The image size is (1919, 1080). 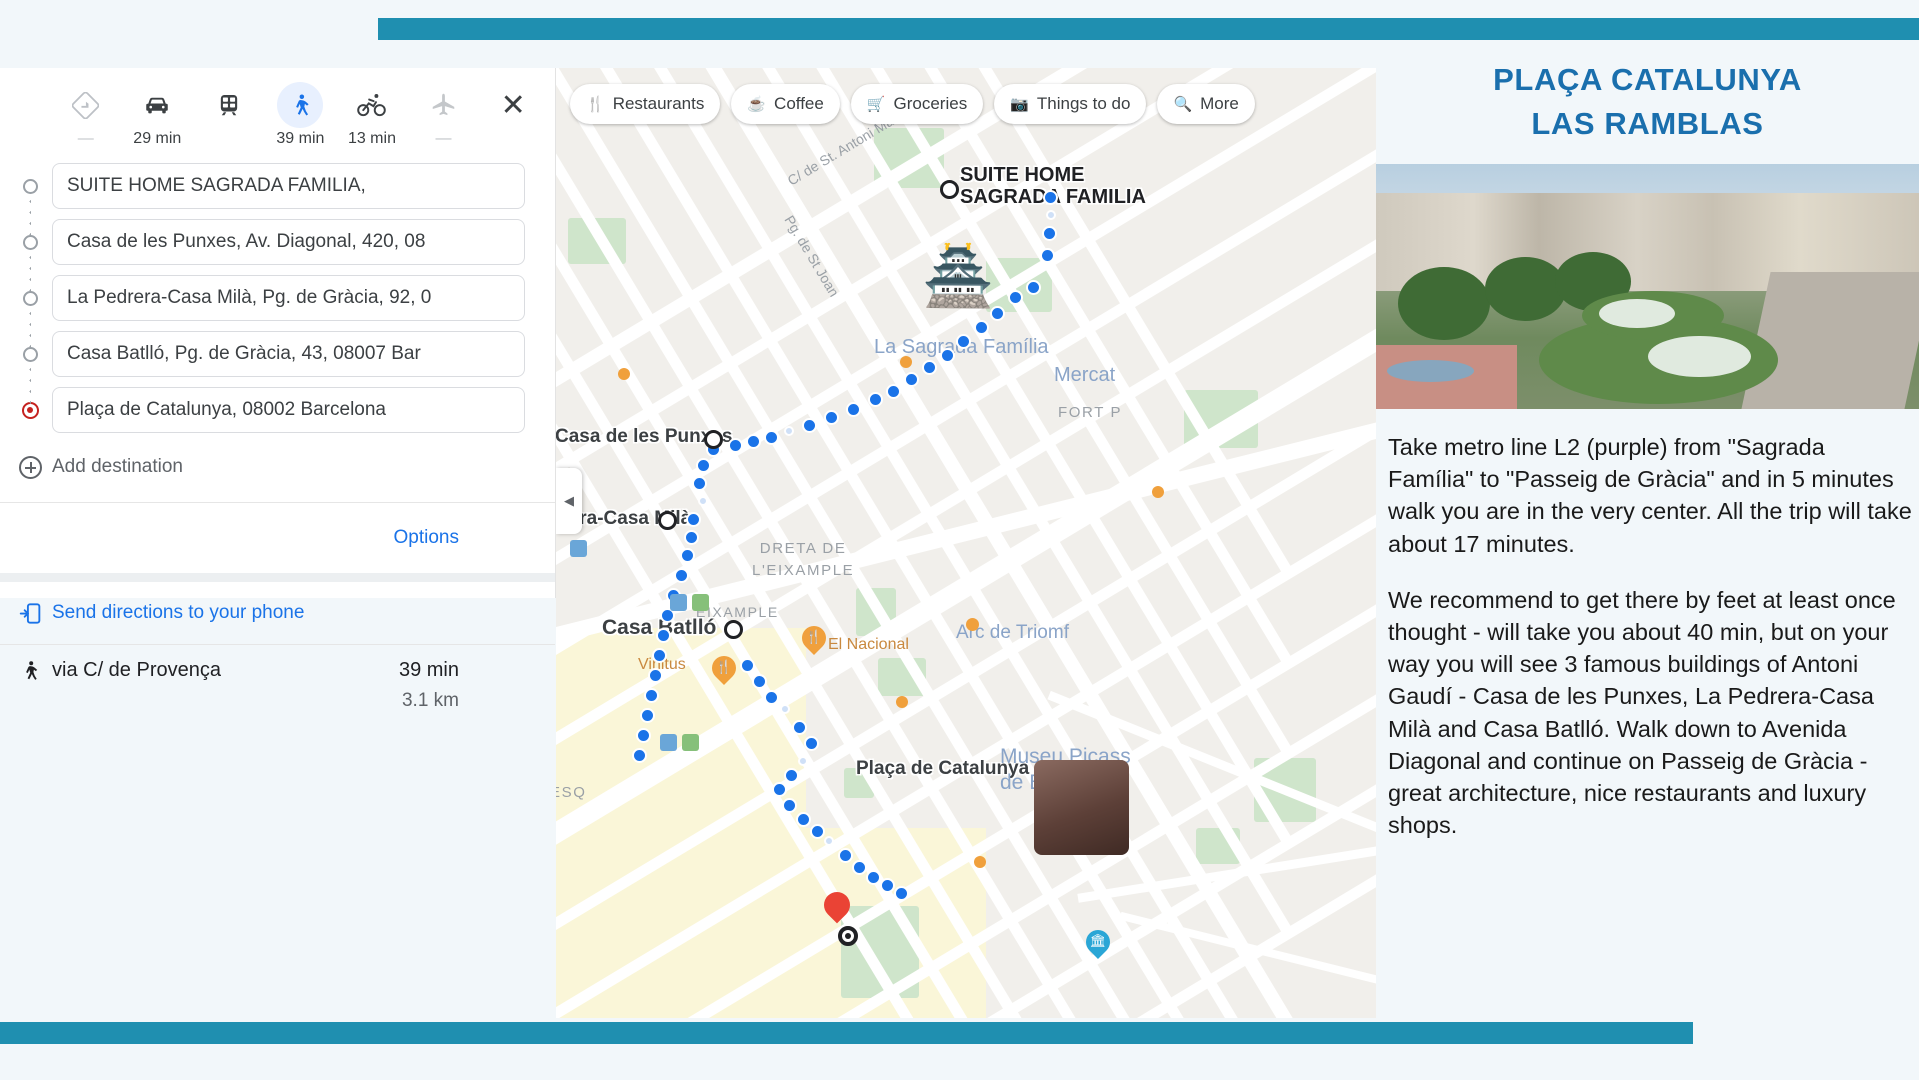 What do you see at coordinates (1098, 945) in the screenshot?
I see `poi-marker-museum: 🏛` at bounding box center [1098, 945].